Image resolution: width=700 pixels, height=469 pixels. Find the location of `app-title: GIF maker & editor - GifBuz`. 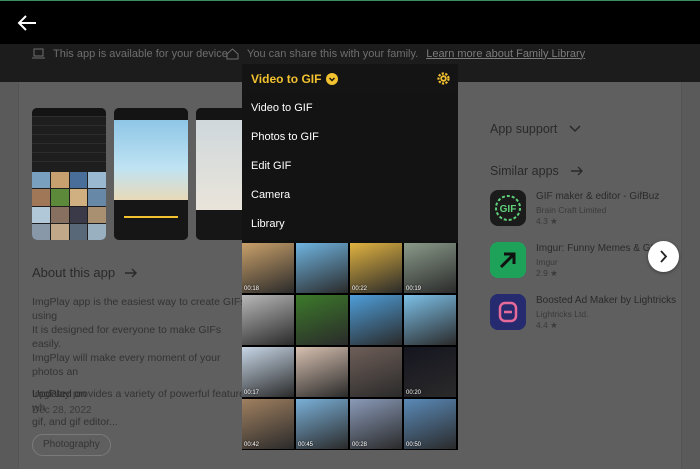

app-title: GIF maker & editor - GifBuz is located at coordinates (598, 196).